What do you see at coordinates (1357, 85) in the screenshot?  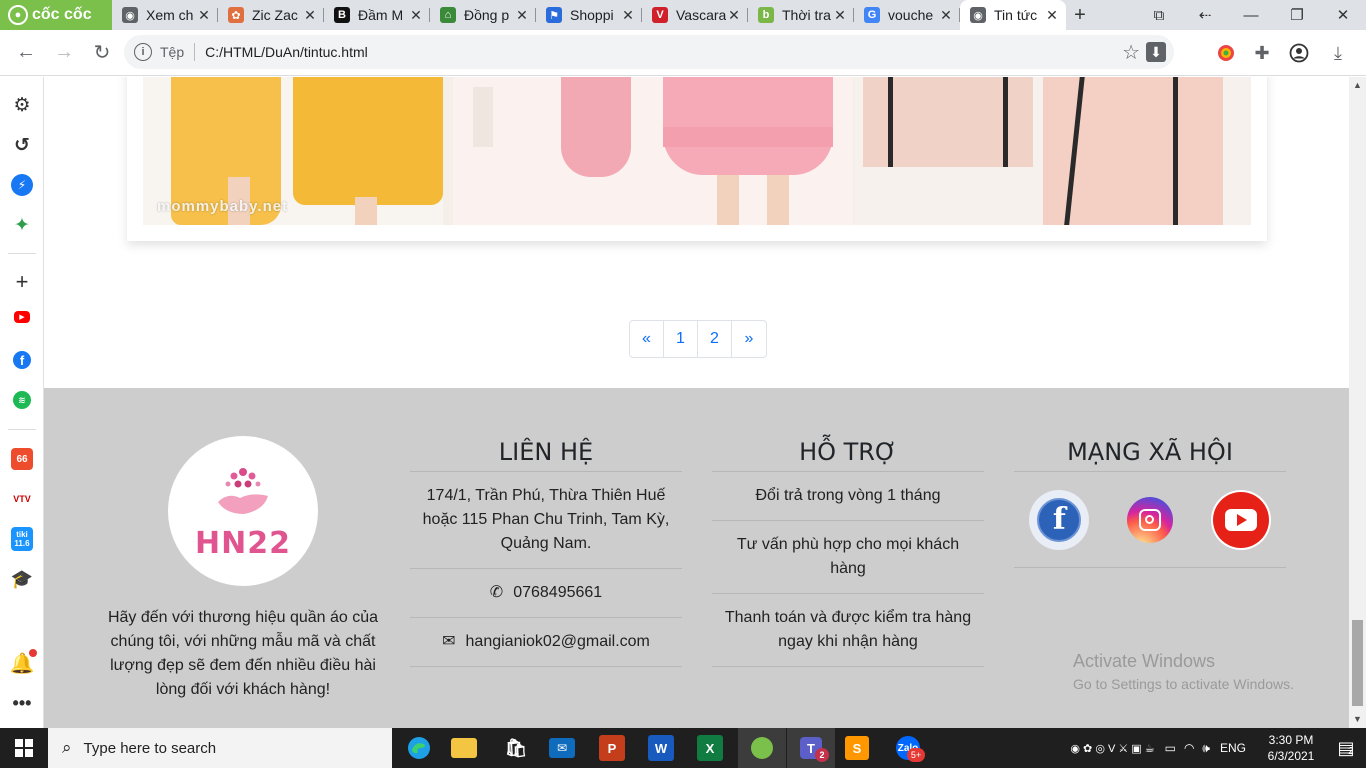 I see `scroll-up-arrow-icon: ▲` at bounding box center [1357, 85].